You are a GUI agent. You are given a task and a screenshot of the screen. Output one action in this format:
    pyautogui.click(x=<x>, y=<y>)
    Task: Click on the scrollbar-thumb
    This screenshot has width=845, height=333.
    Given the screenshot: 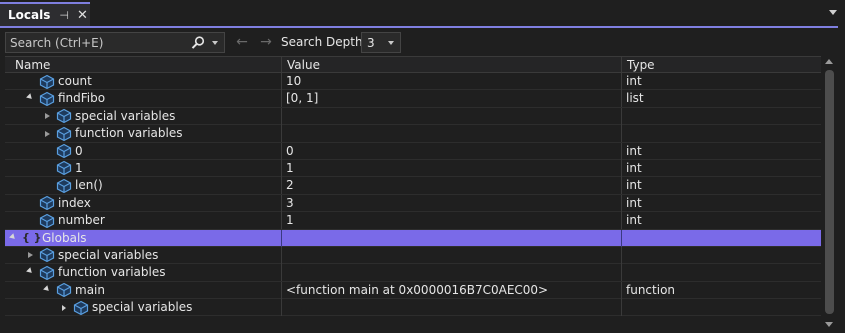 What is the action you would take?
    pyautogui.click(x=829, y=192)
    